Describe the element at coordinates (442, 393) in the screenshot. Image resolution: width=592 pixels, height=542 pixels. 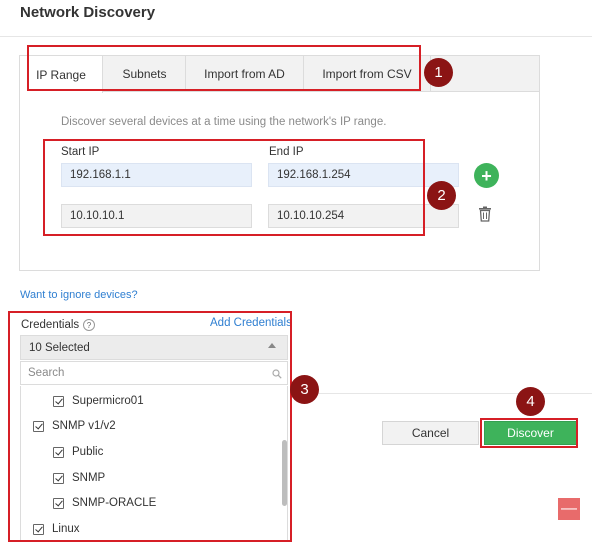
I see `action-divider` at that location.